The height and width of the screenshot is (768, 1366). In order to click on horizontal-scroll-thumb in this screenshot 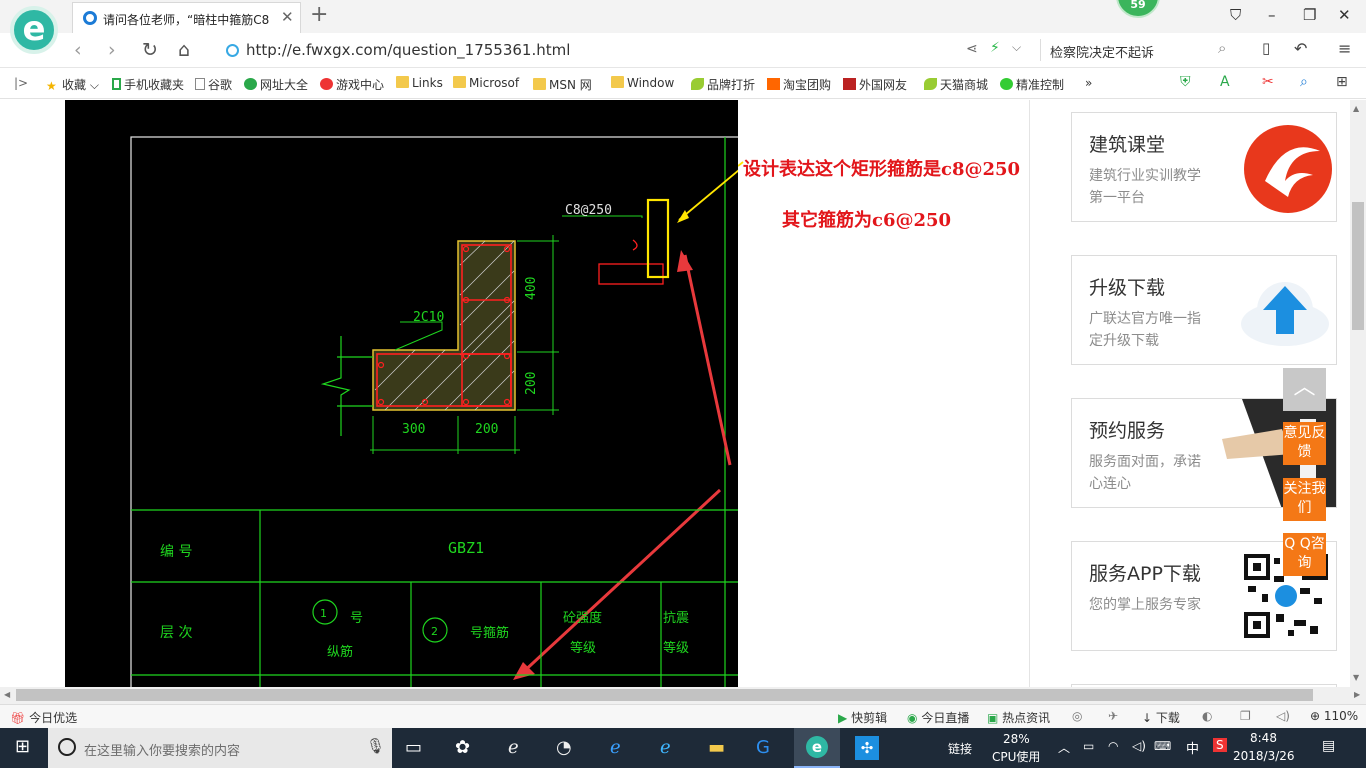, I will do `click(664, 695)`.